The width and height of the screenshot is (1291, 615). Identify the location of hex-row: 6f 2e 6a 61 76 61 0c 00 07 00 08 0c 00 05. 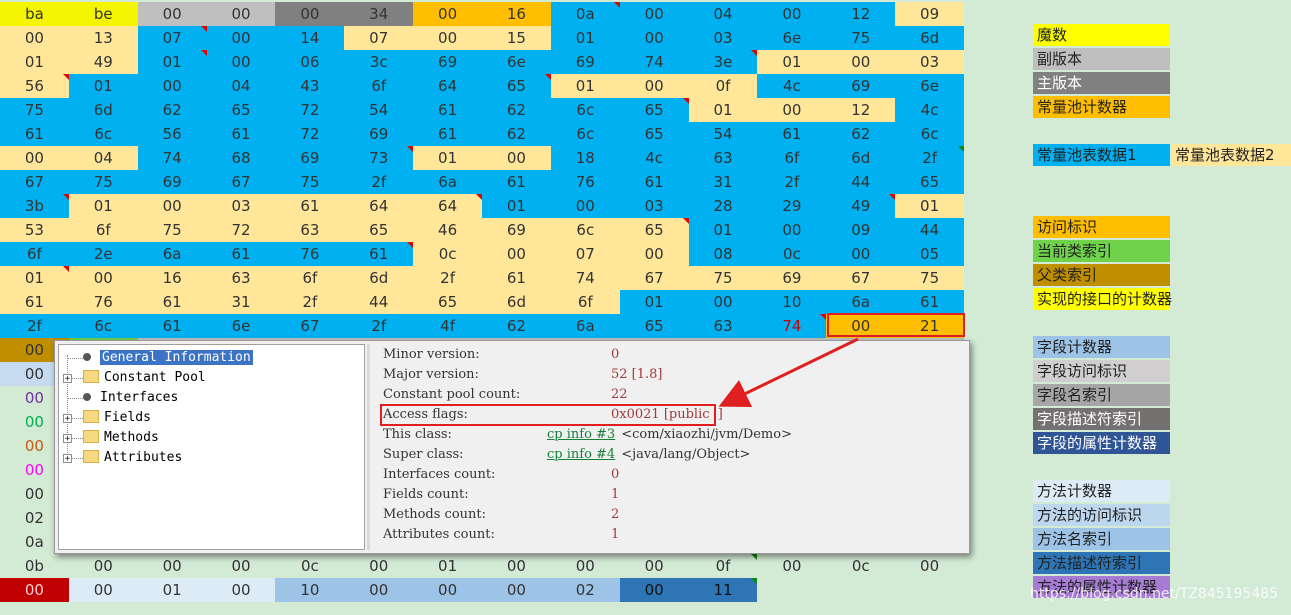
(482, 254).